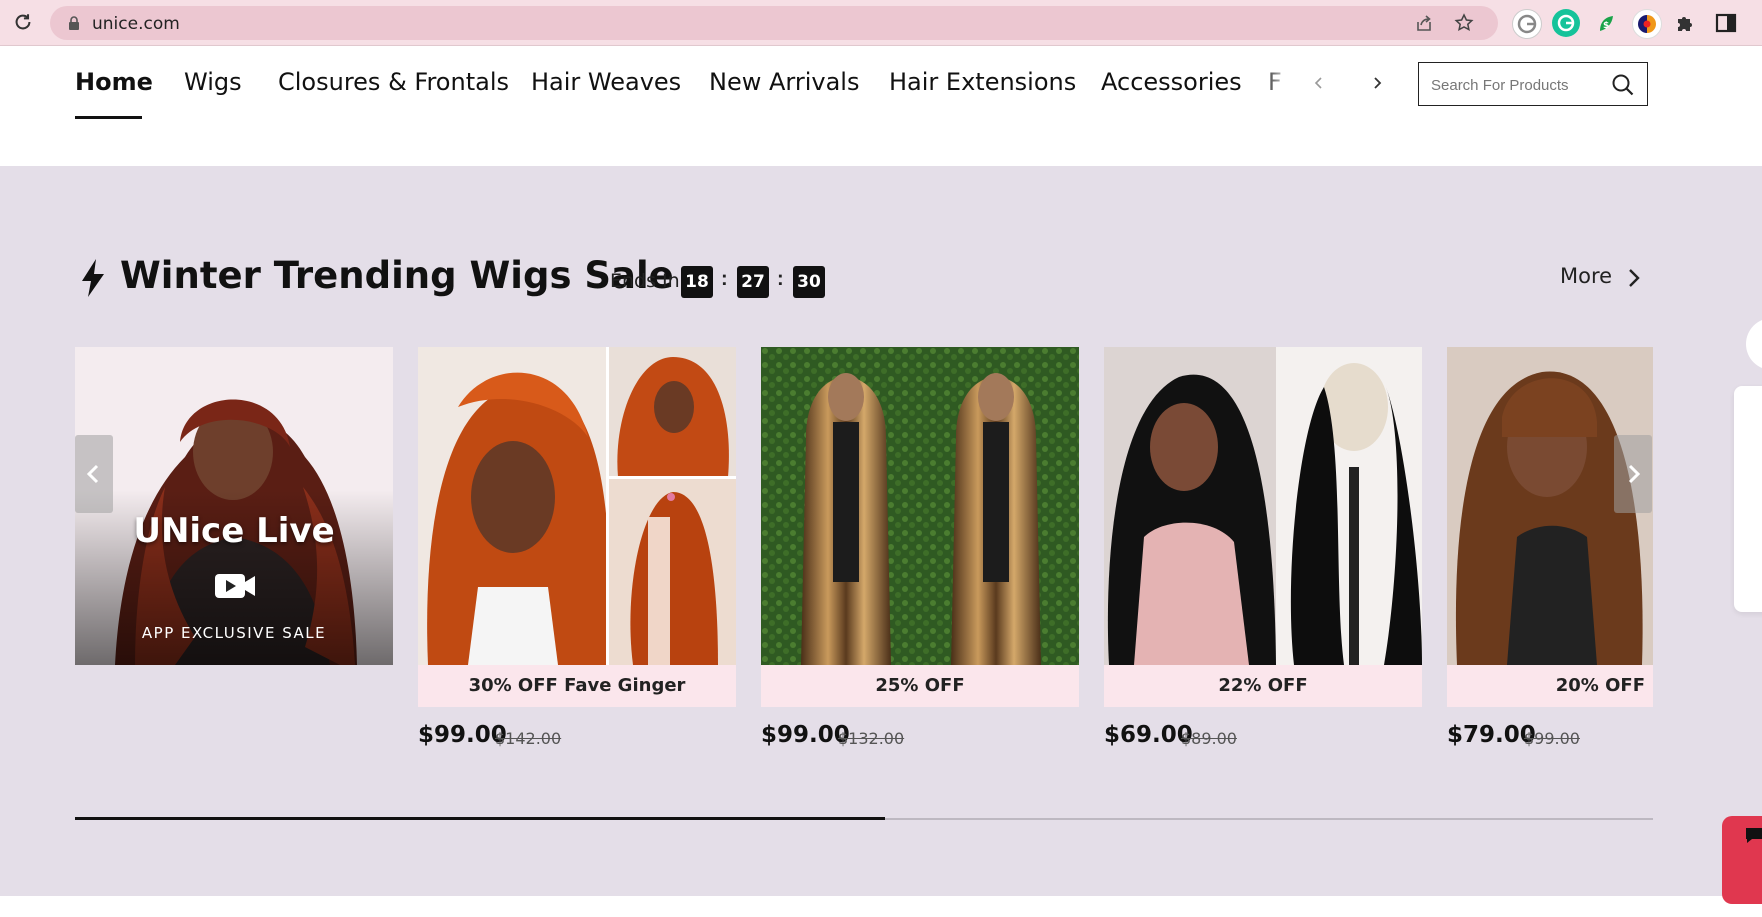  What do you see at coordinates (1319, 83) in the screenshot?
I see `nav-prev-chevron-icon` at bounding box center [1319, 83].